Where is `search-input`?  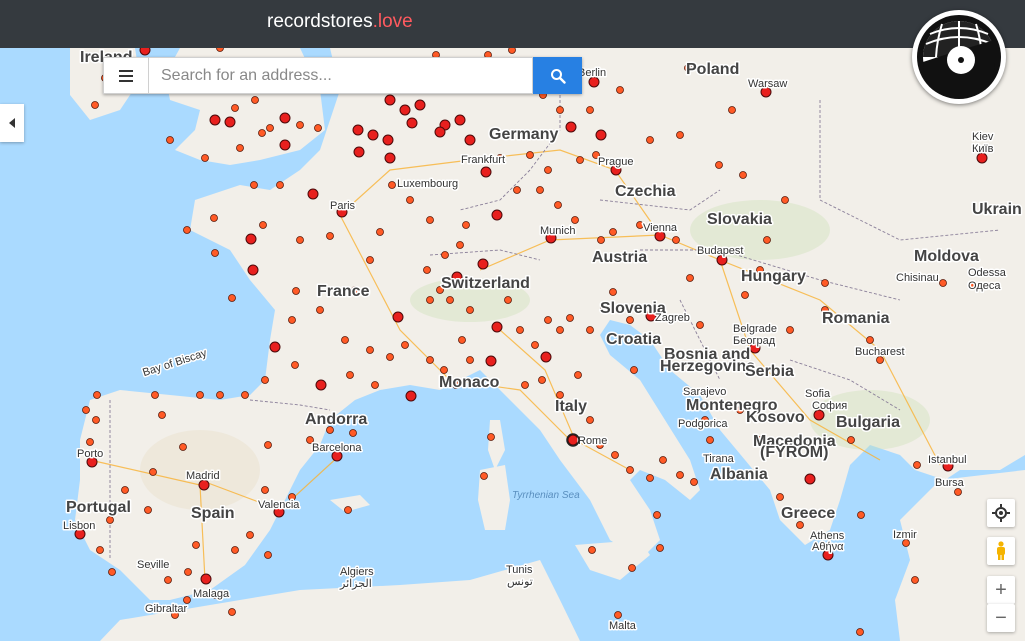 search-input is located at coordinates (341, 75).